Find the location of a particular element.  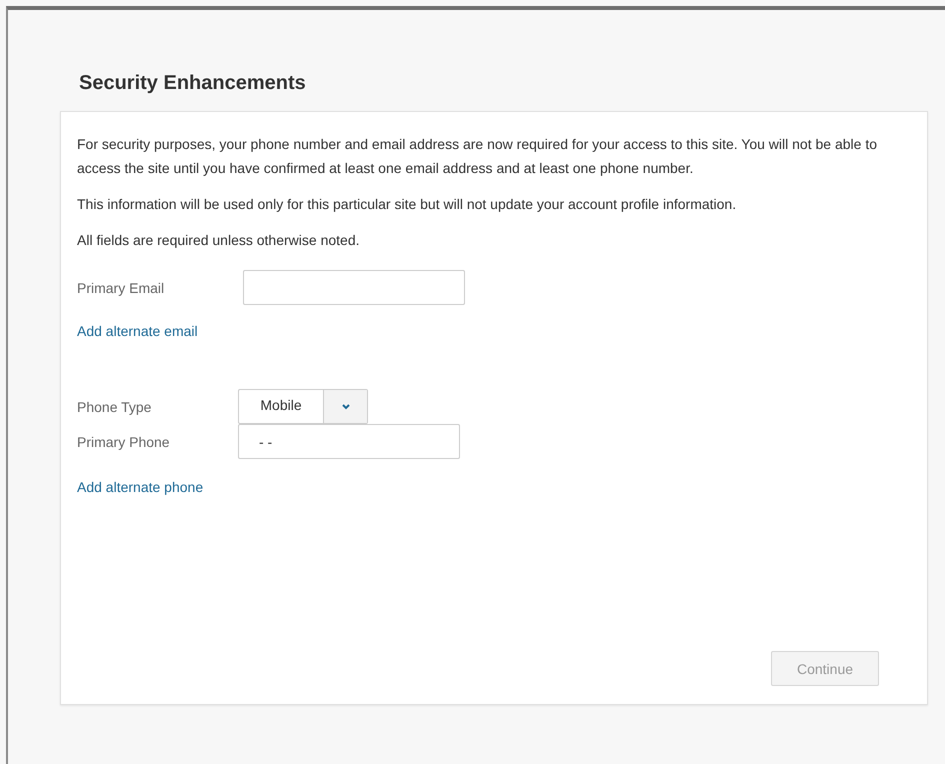

chevron-down-icon is located at coordinates (346, 407).